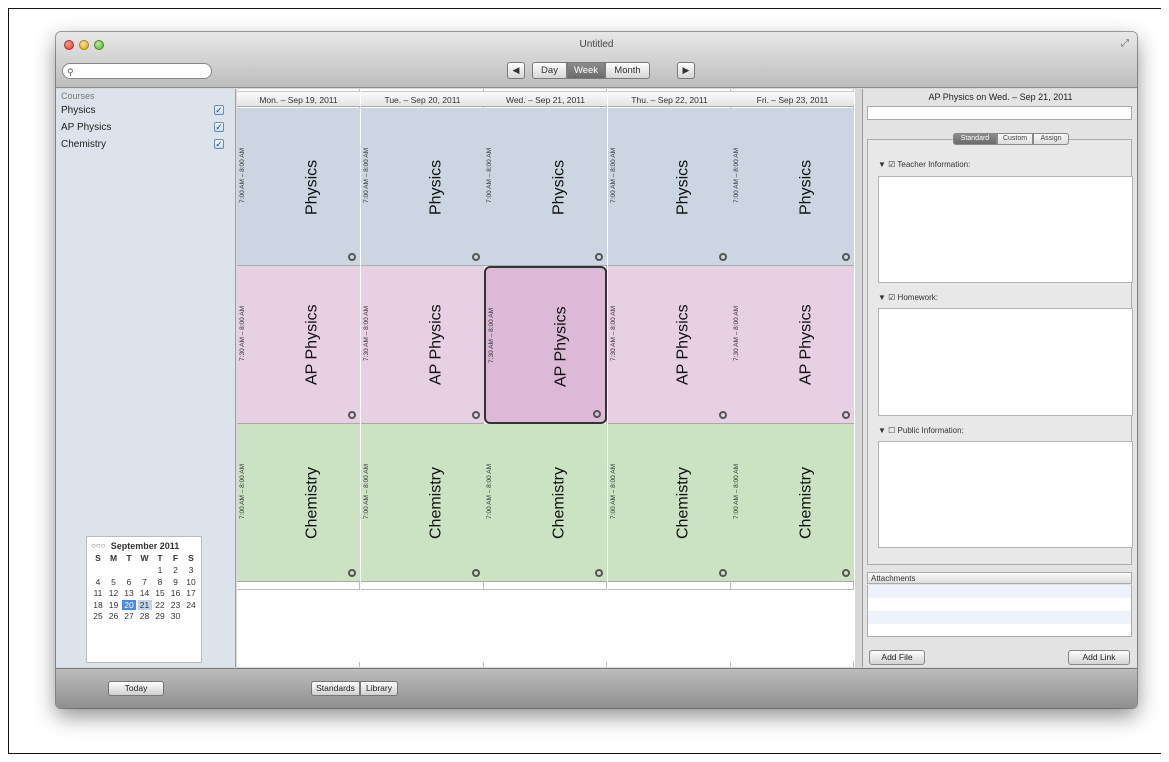 The image size is (1169, 762). Describe the element at coordinates (160, 616) in the screenshot. I see `calendar-day: 29` at that location.